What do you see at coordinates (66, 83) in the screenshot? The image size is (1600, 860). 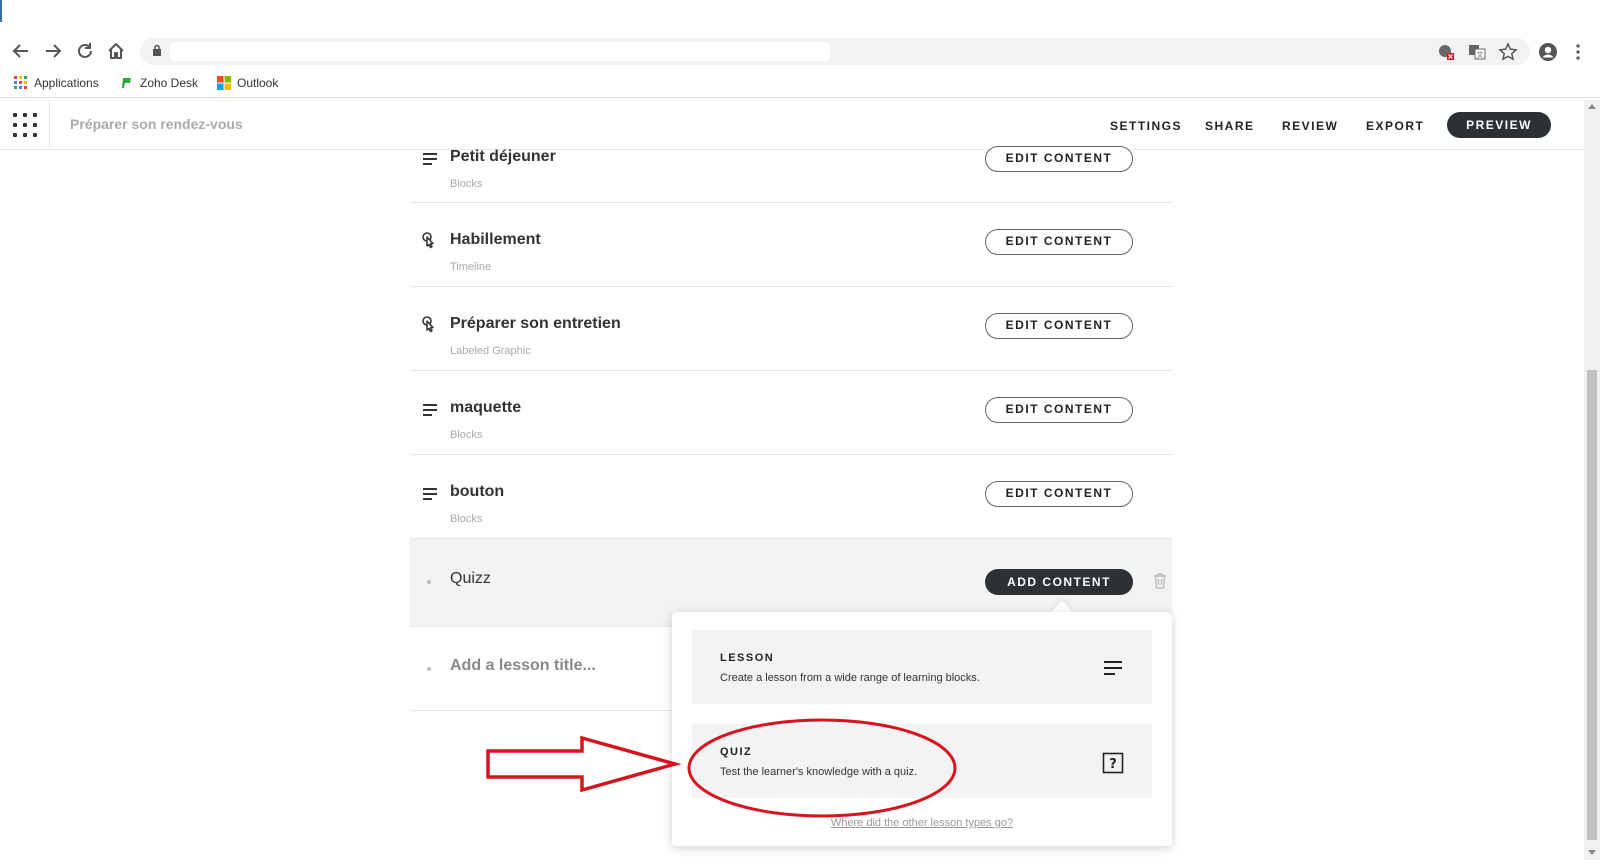 I see `bookmark-label: Applications` at bounding box center [66, 83].